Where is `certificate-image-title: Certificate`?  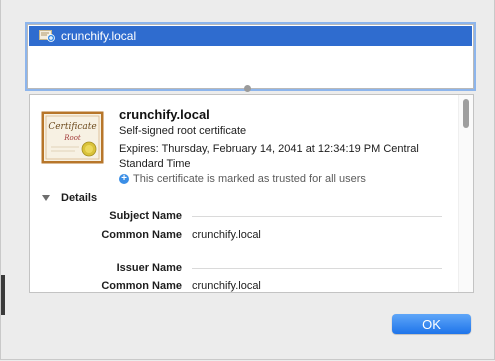
certificate-image-title: Certificate is located at coordinates (72, 127).